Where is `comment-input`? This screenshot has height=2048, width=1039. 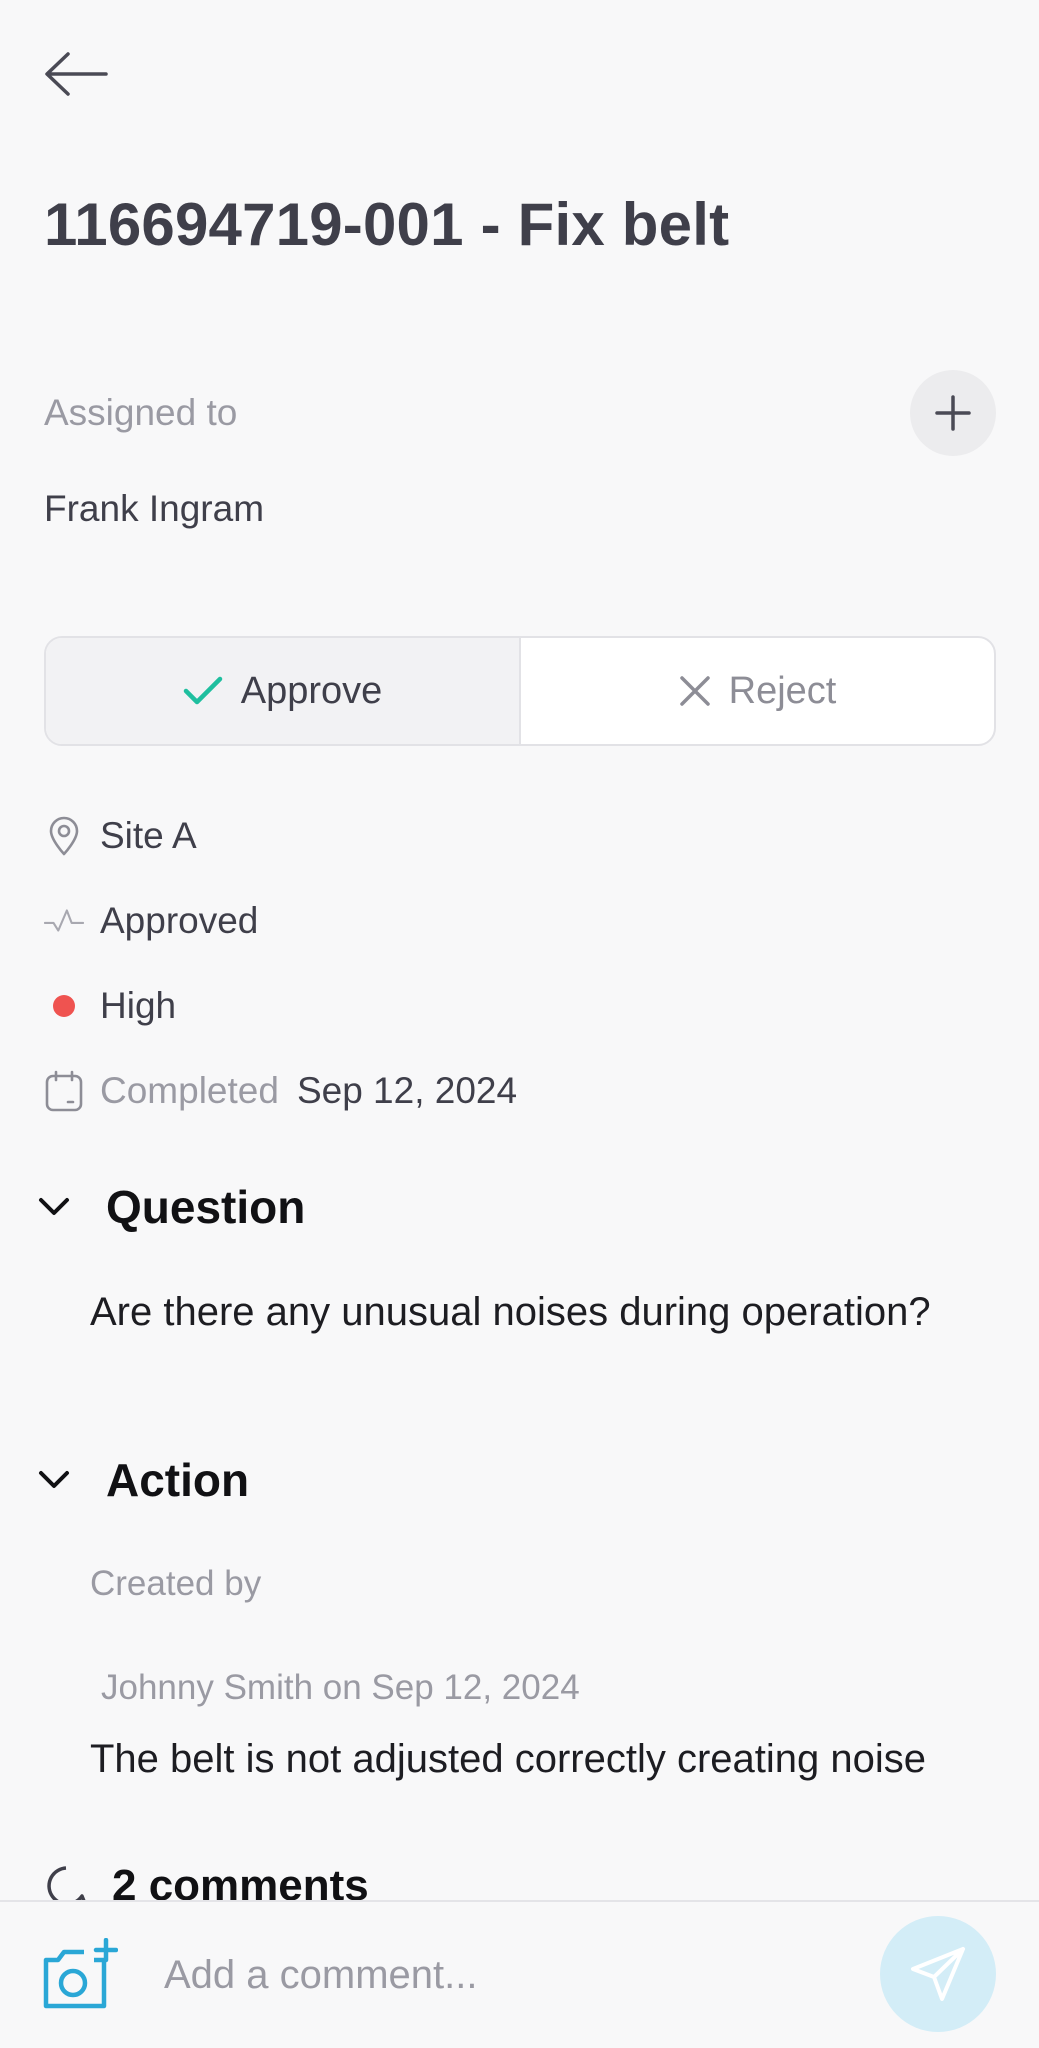
comment-input is located at coordinates (514, 1975).